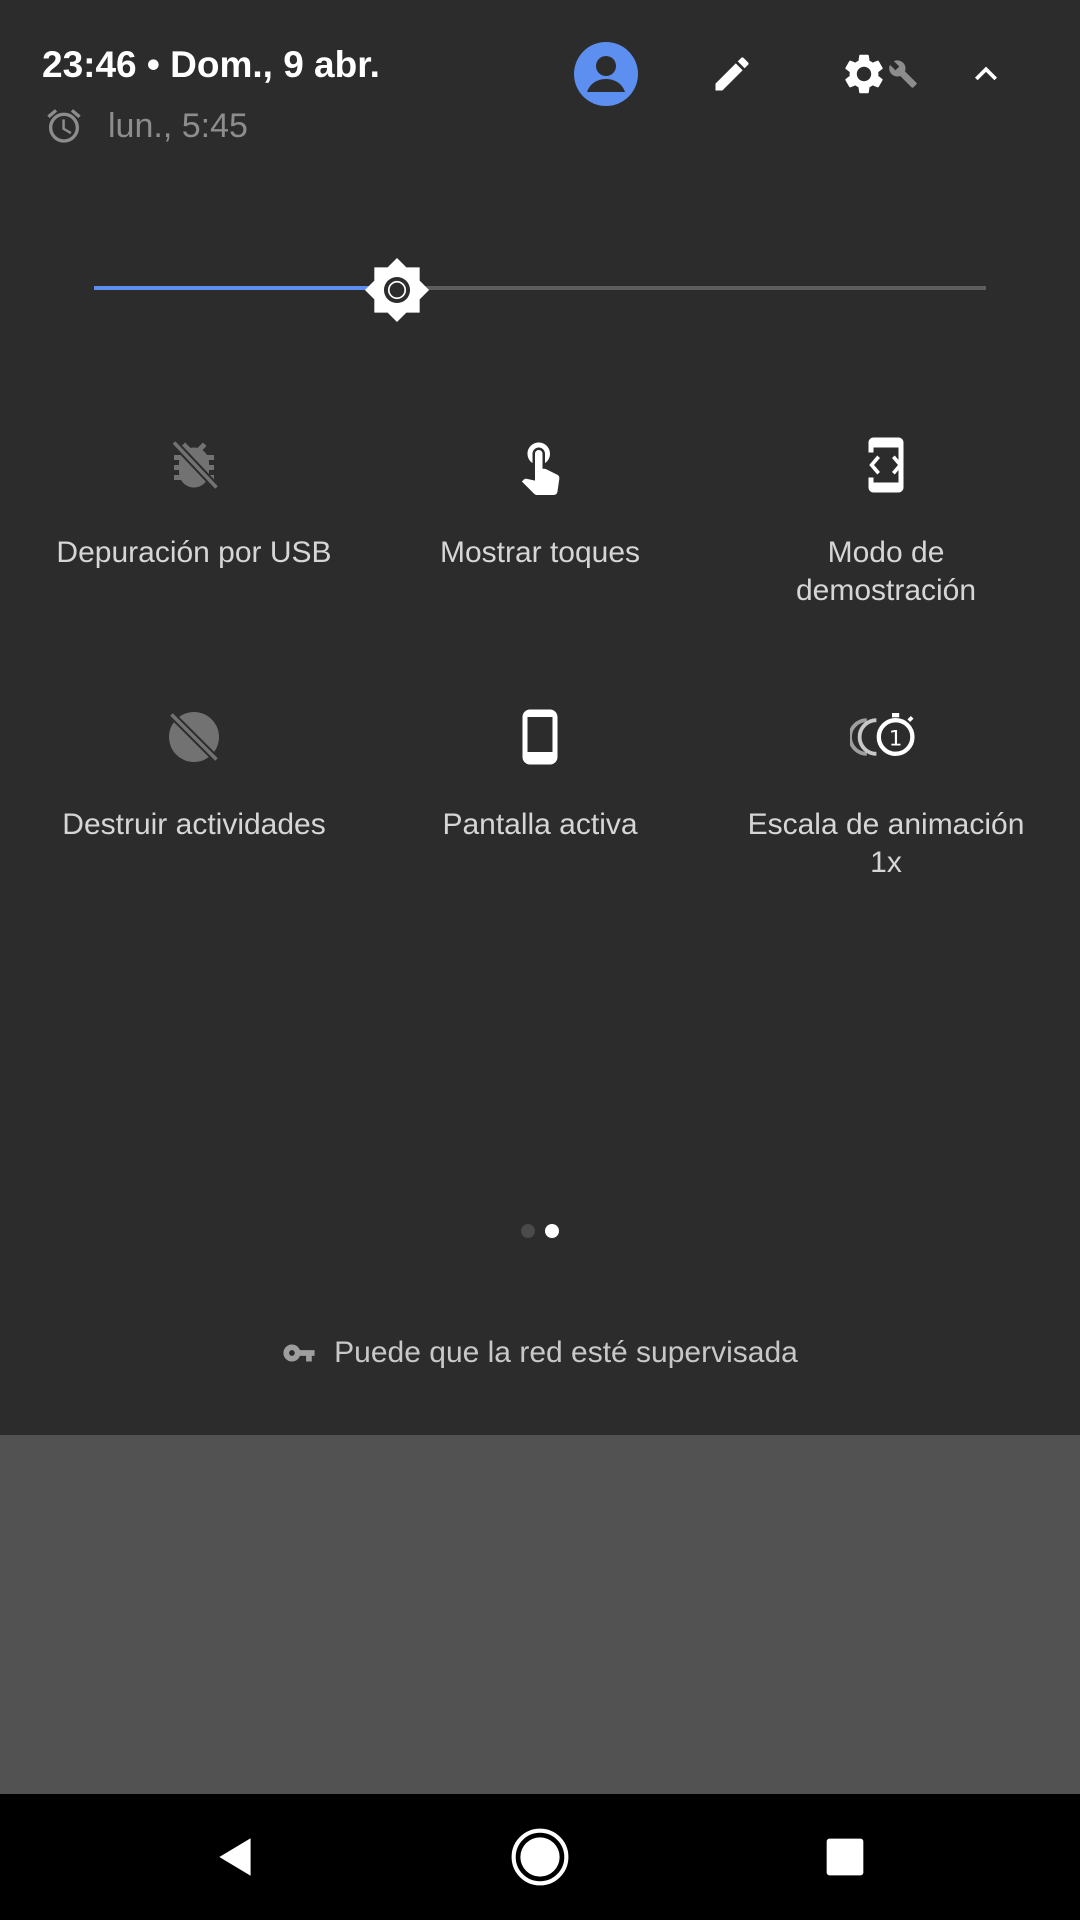  What do you see at coordinates (986, 74) in the screenshot?
I see `collapse-icon` at bounding box center [986, 74].